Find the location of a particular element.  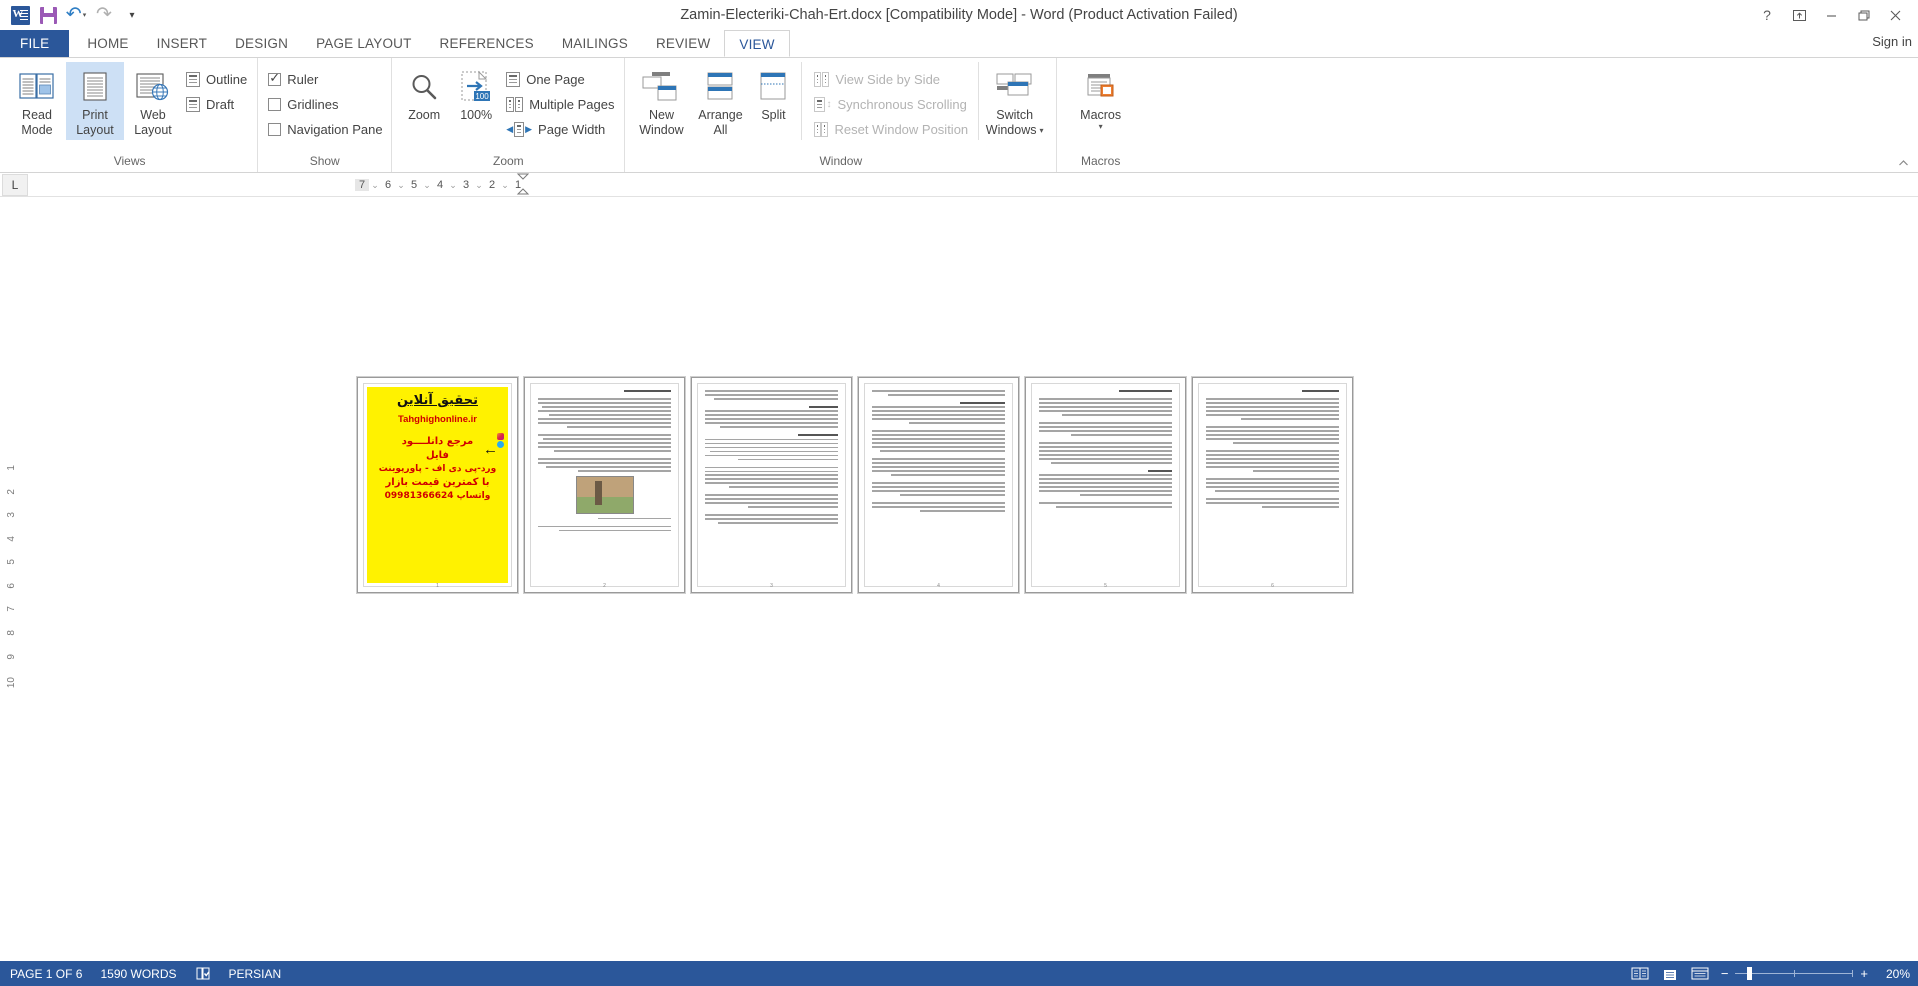

print-layout-view-icon is located at coordinates (1670, 974).